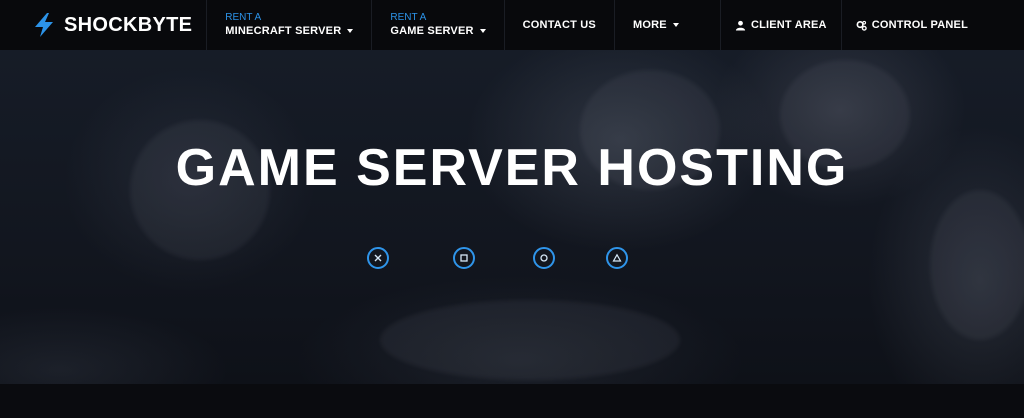 The width and height of the screenshot is (1024, 418). I want to click on circle-icon, so click(544, 258).